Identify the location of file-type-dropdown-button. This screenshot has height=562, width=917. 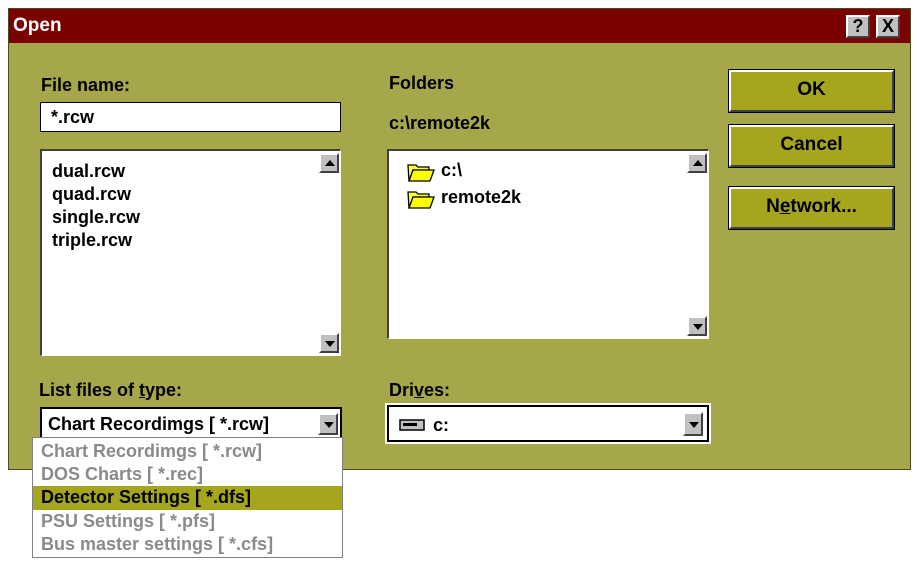
(328, 424).